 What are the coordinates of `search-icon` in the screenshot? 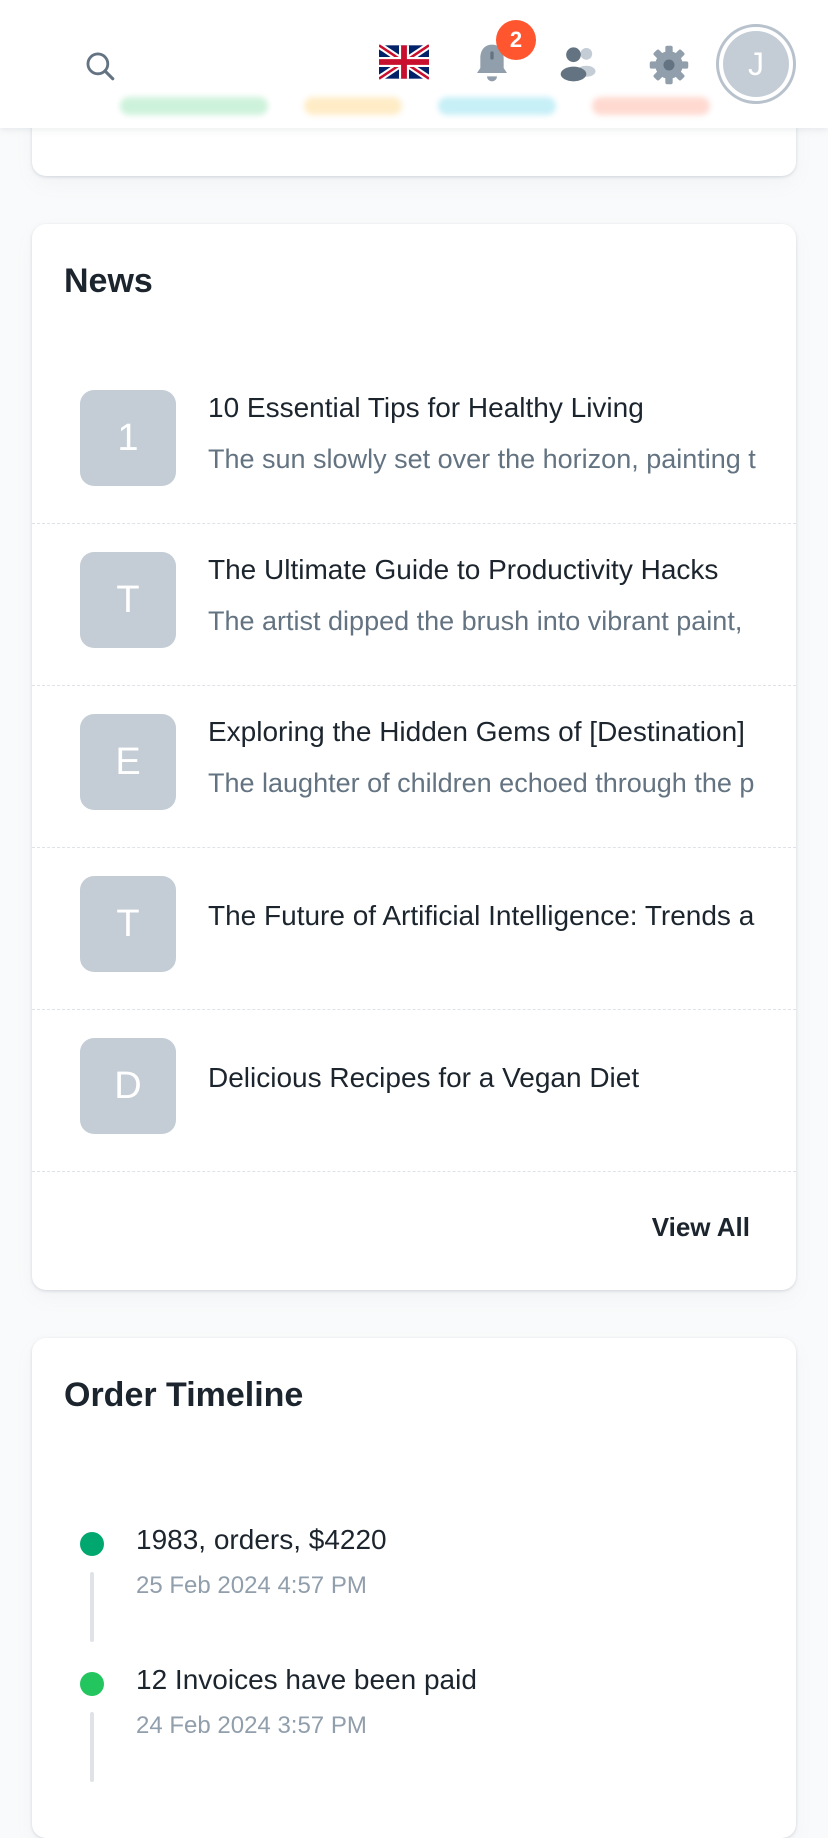 It's located at (100, 66).